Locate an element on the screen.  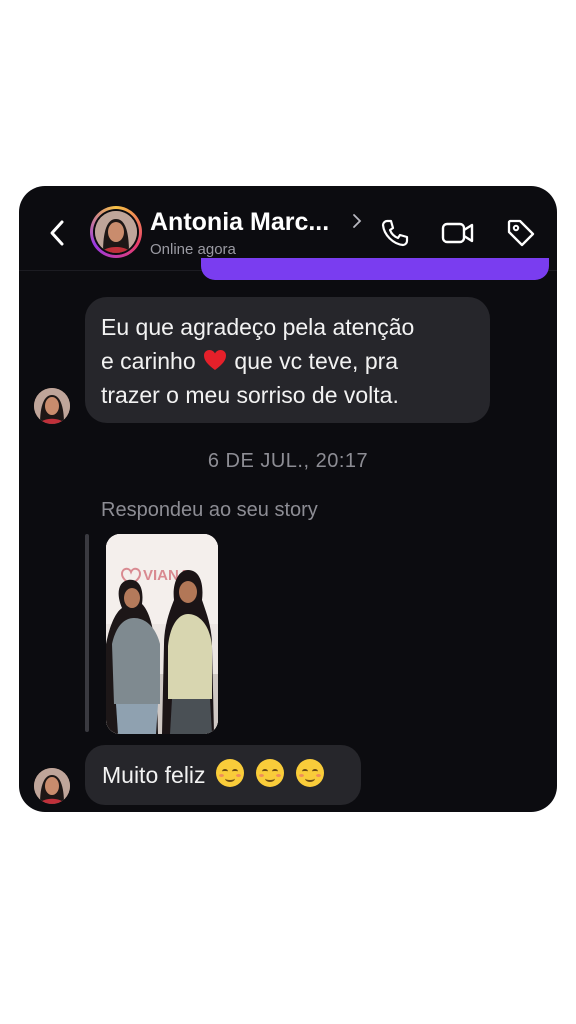
contact-avatar is located at coordinates (116, 232).